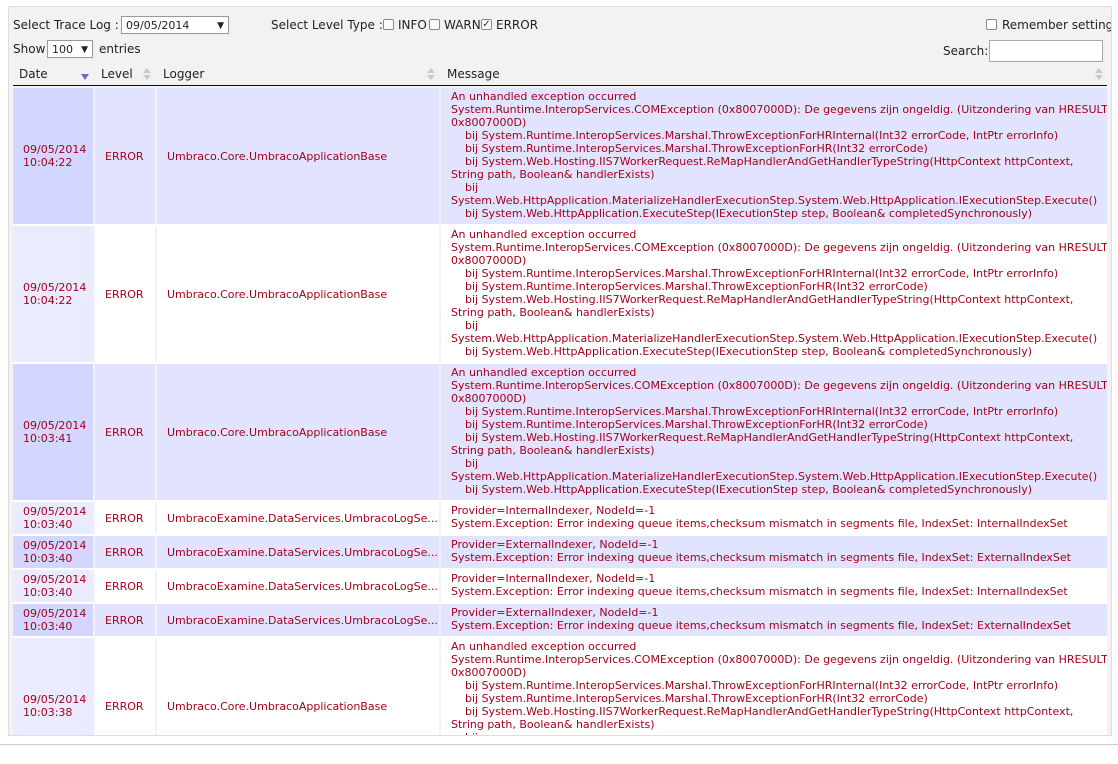 The height and width of the screenshot is (764, 1118). I want to click on level-error-checkbox: ✓, so click(486, 24).